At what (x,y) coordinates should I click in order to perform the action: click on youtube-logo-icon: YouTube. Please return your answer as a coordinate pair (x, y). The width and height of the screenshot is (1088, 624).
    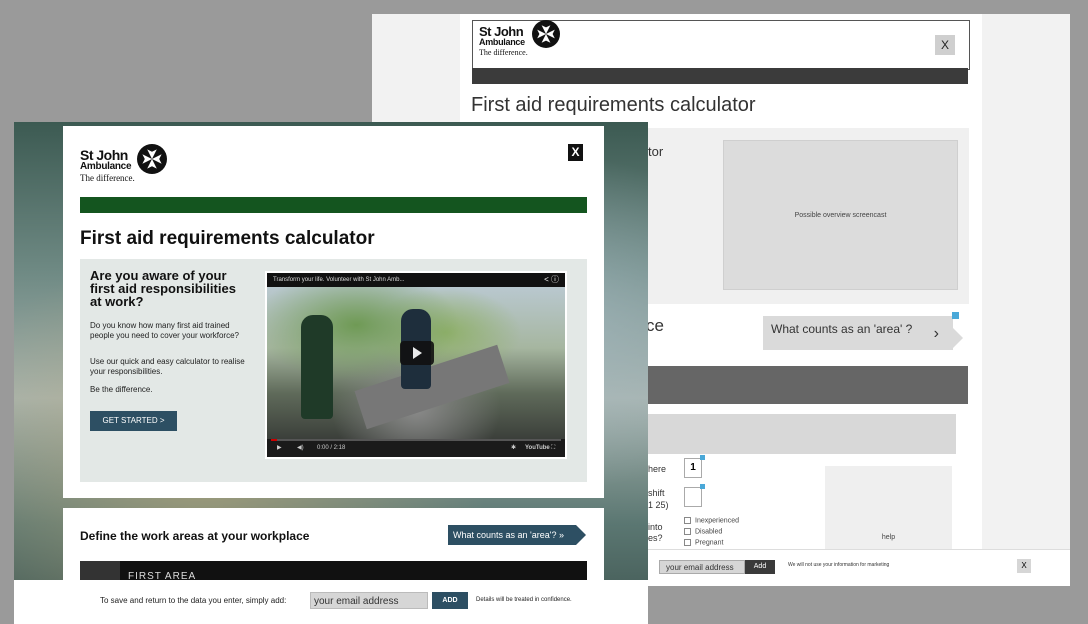
    Looking at the image, I should click on (537, 448).